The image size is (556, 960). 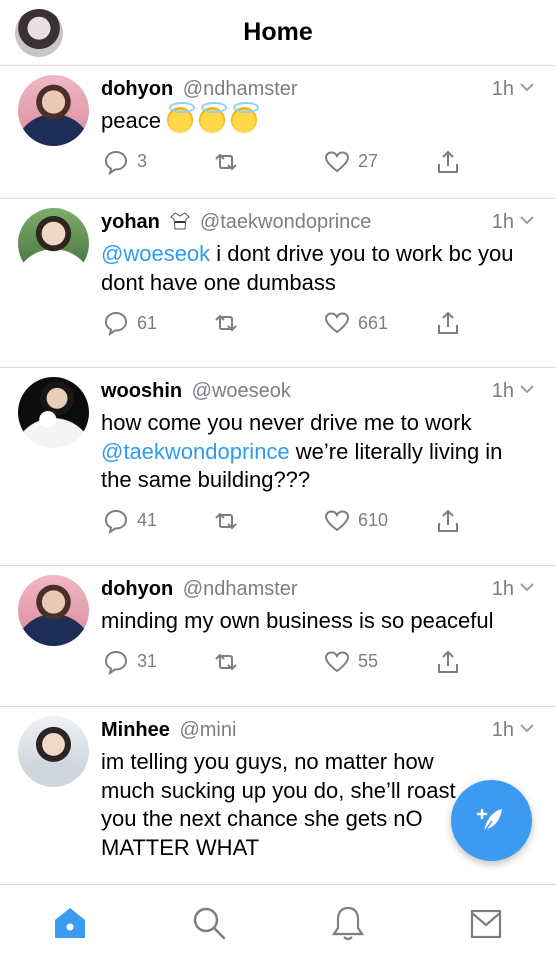 What do you see at coordinates (142, 161) in the screenshot?
I see `reply-count: 3` at bounding box center [142, 161].